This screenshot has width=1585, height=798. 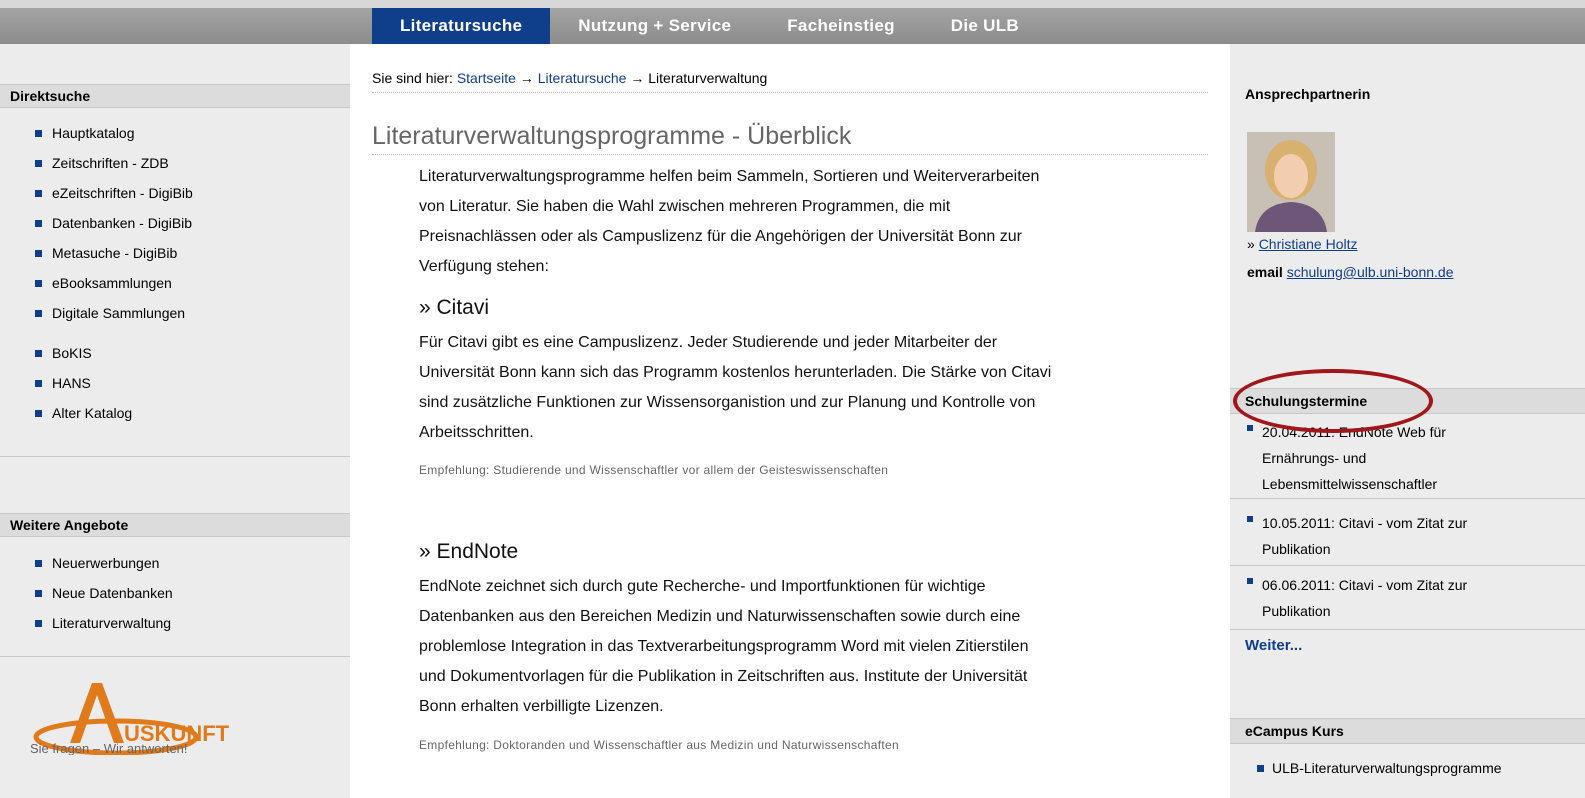 What do you see at coordinates (175, 133) in the screenshot?
I see `sidebar-item-hauptkatalog: Hauptkatalog` at bounding box center [175, 133].